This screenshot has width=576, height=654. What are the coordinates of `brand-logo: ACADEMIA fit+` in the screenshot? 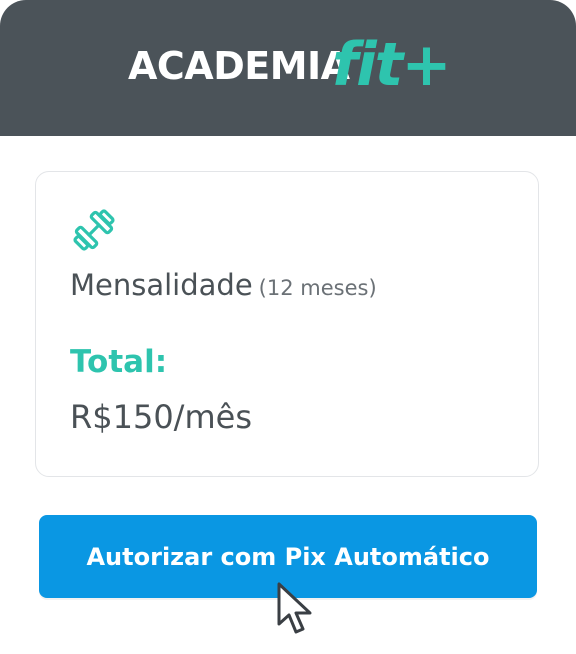 It's located at (293, 69).